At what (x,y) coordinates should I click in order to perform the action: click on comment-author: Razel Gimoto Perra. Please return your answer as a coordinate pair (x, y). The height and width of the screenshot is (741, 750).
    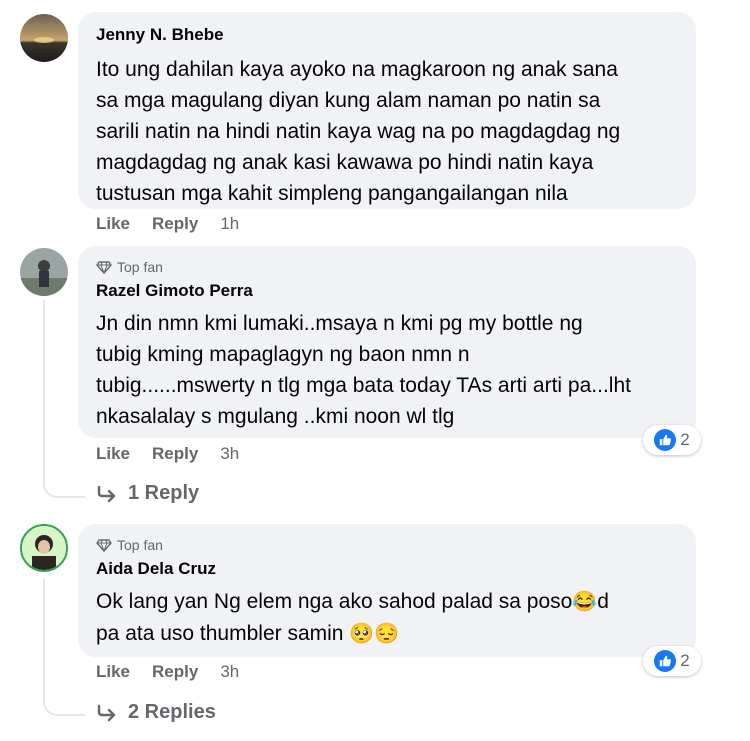
    Looking at the image, I should click on (387, 291).